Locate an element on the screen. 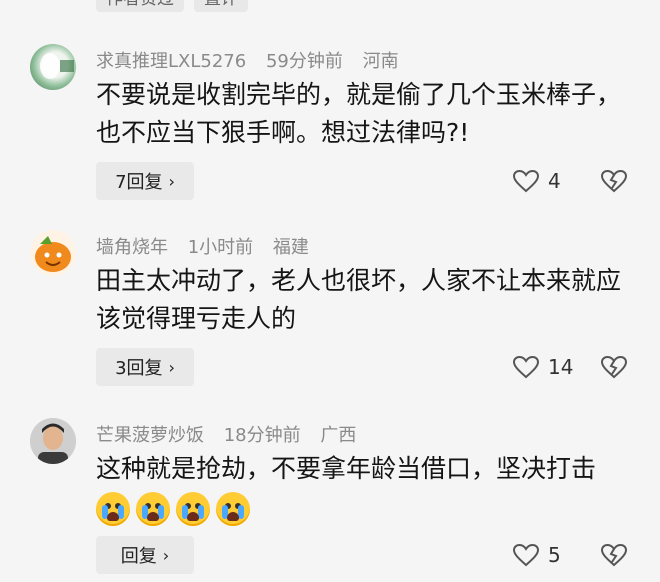 The image size is (660, 582). reply-button: 3回复 › is located at coordinates (145, 367).